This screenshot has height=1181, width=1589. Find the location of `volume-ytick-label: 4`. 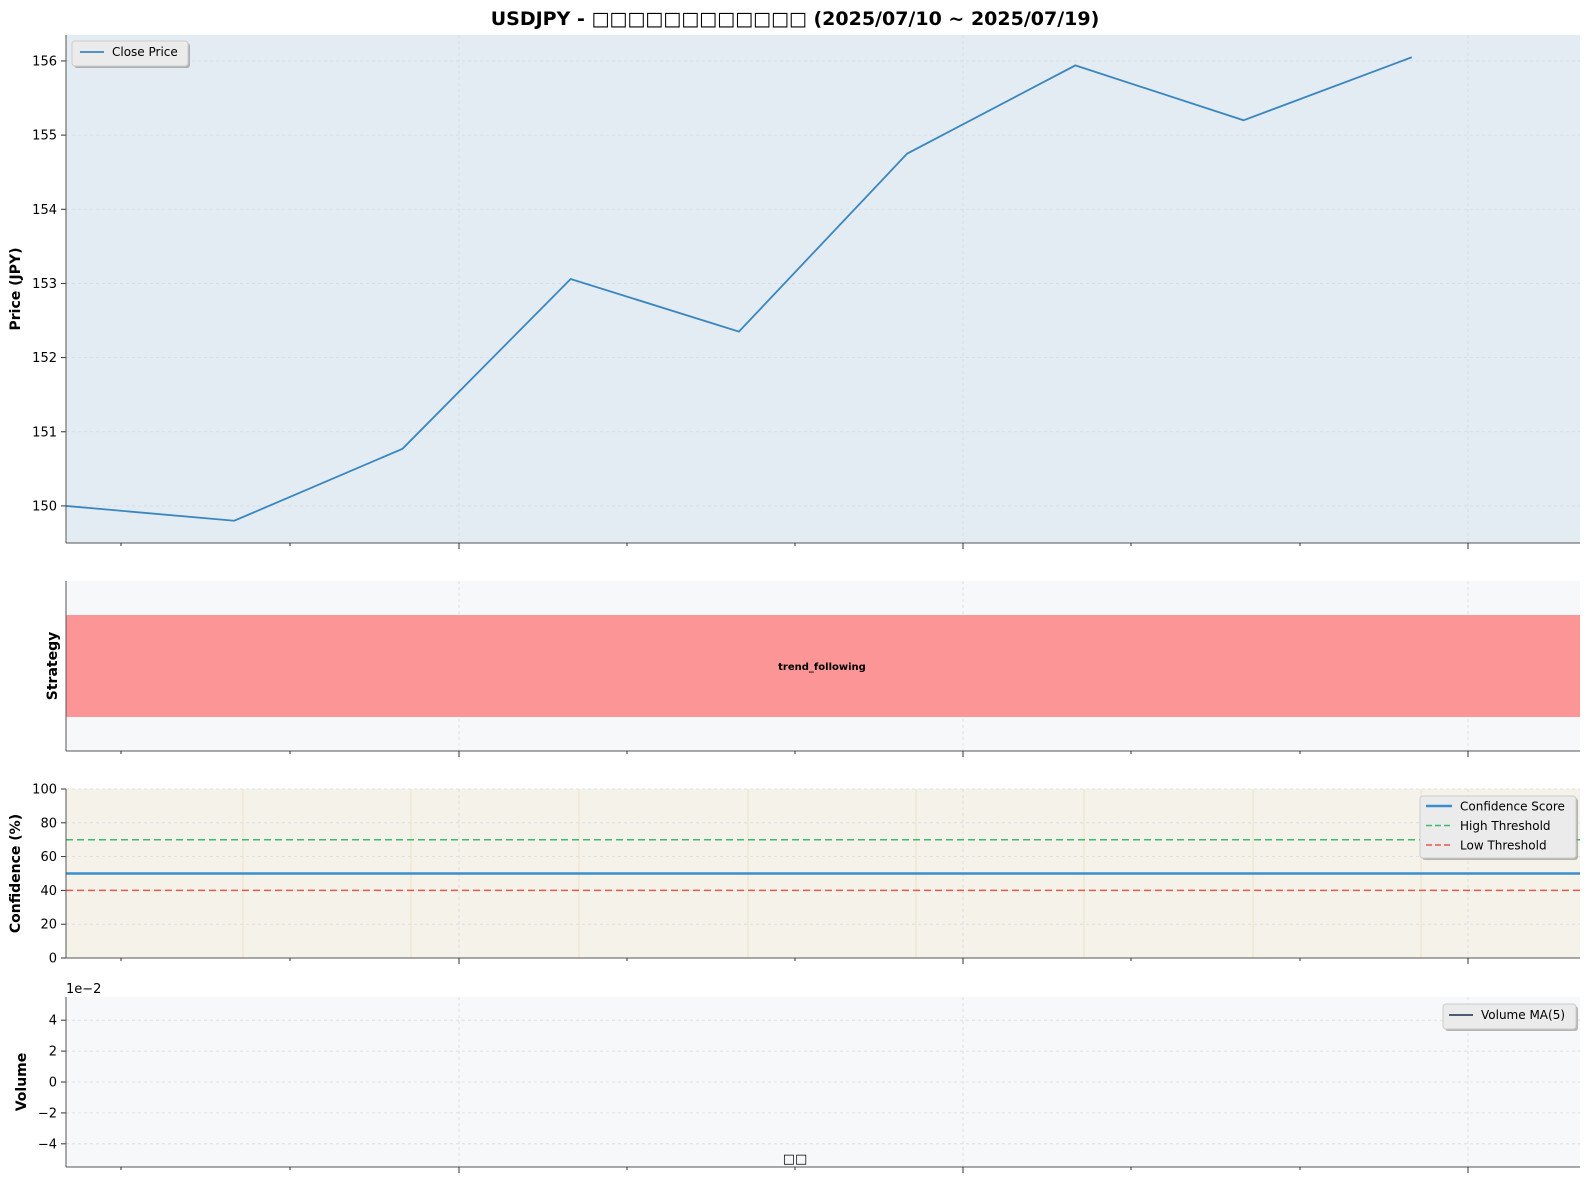

volume-ytick-label: 4 is located at coordinates (53, 1021).